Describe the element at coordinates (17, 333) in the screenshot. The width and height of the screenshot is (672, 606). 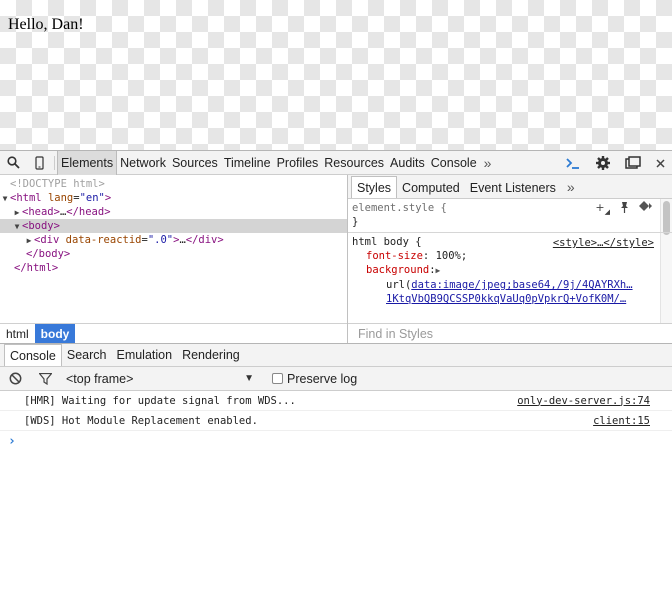
I see `breadcrumb-html: html` at that location.